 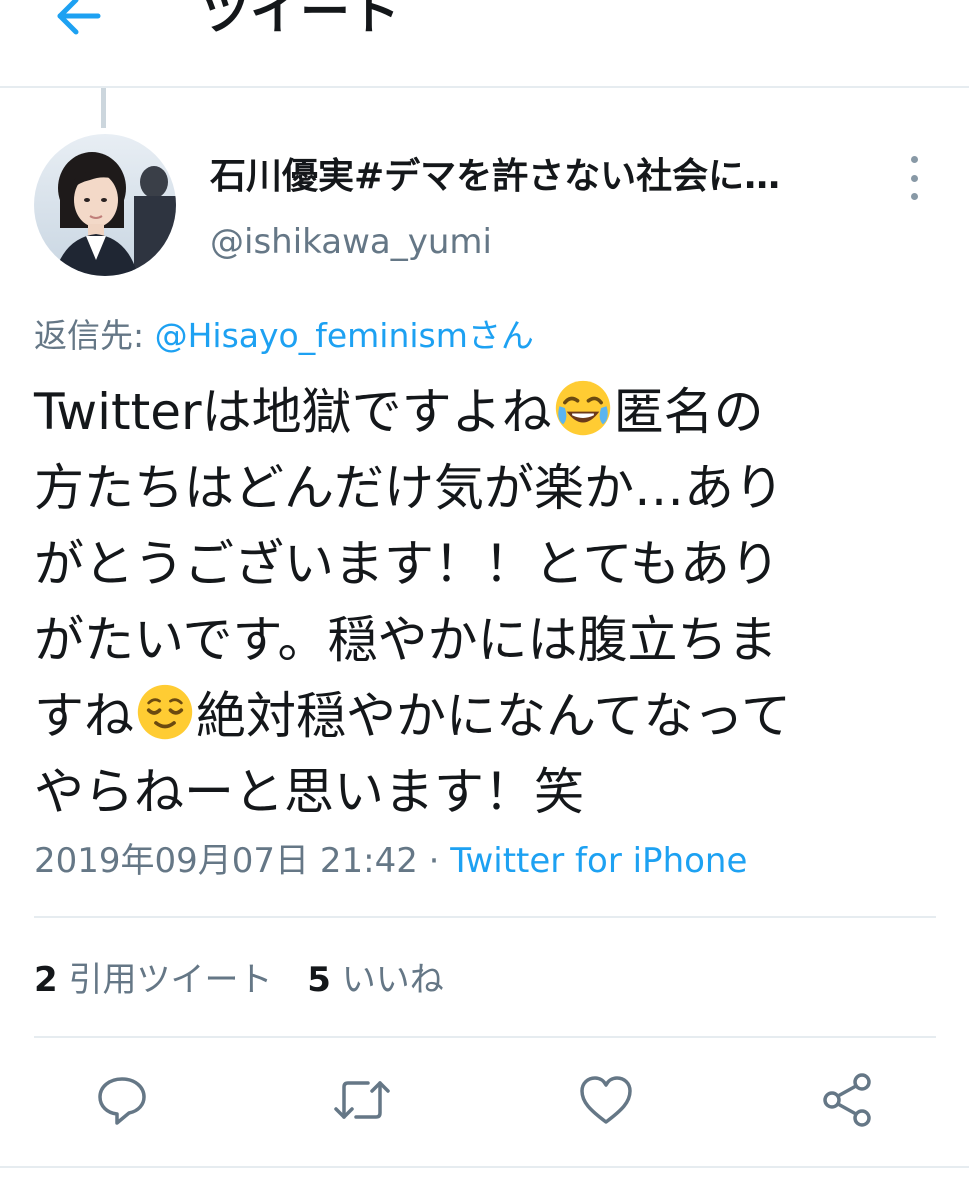 What do you see at coordinates (309, 792) in the screenshot?
I see `tweet-text-segment: やらねーと思います！笑` at bounding box center [309, 792].